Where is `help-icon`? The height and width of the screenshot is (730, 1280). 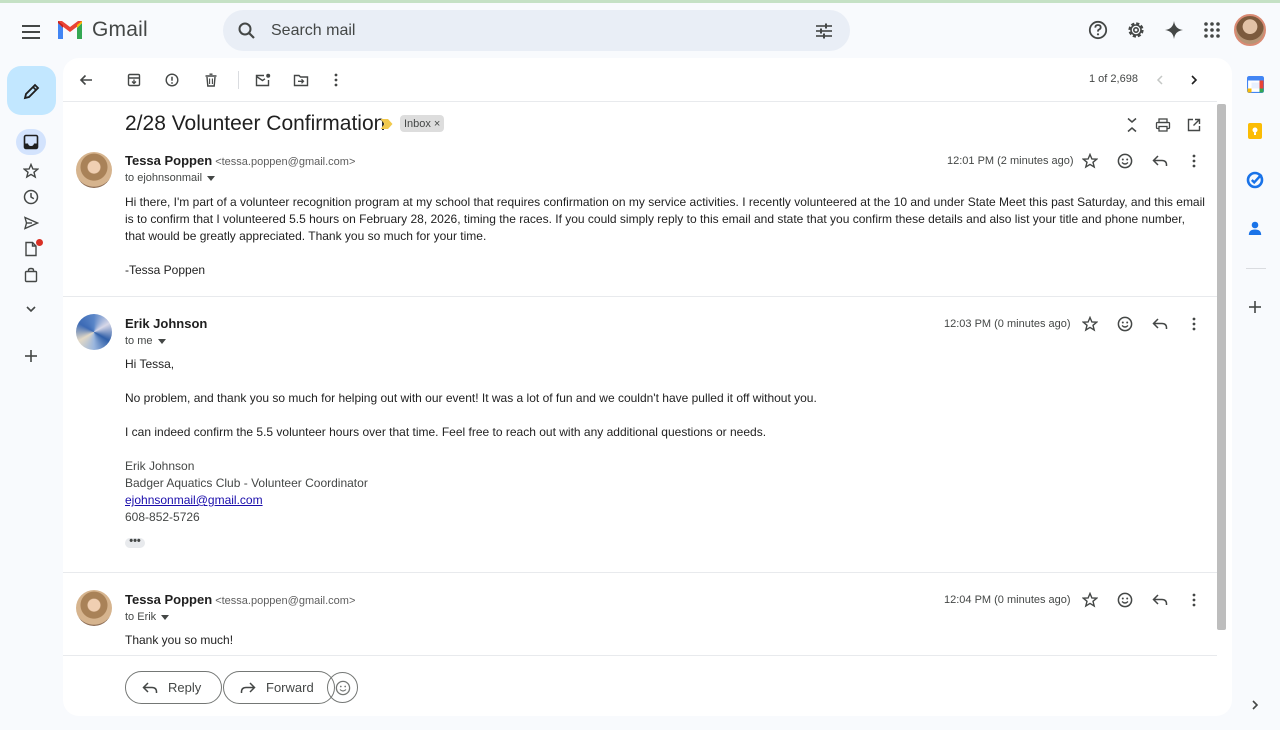 help-icon is located at coordinates (1097, 30).